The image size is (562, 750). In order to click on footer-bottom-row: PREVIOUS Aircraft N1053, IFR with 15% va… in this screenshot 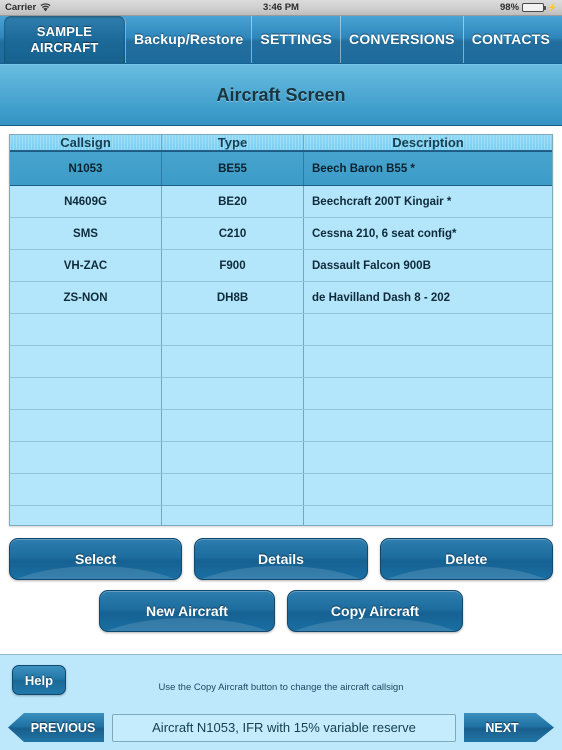, I will do `click(281, 727)`.